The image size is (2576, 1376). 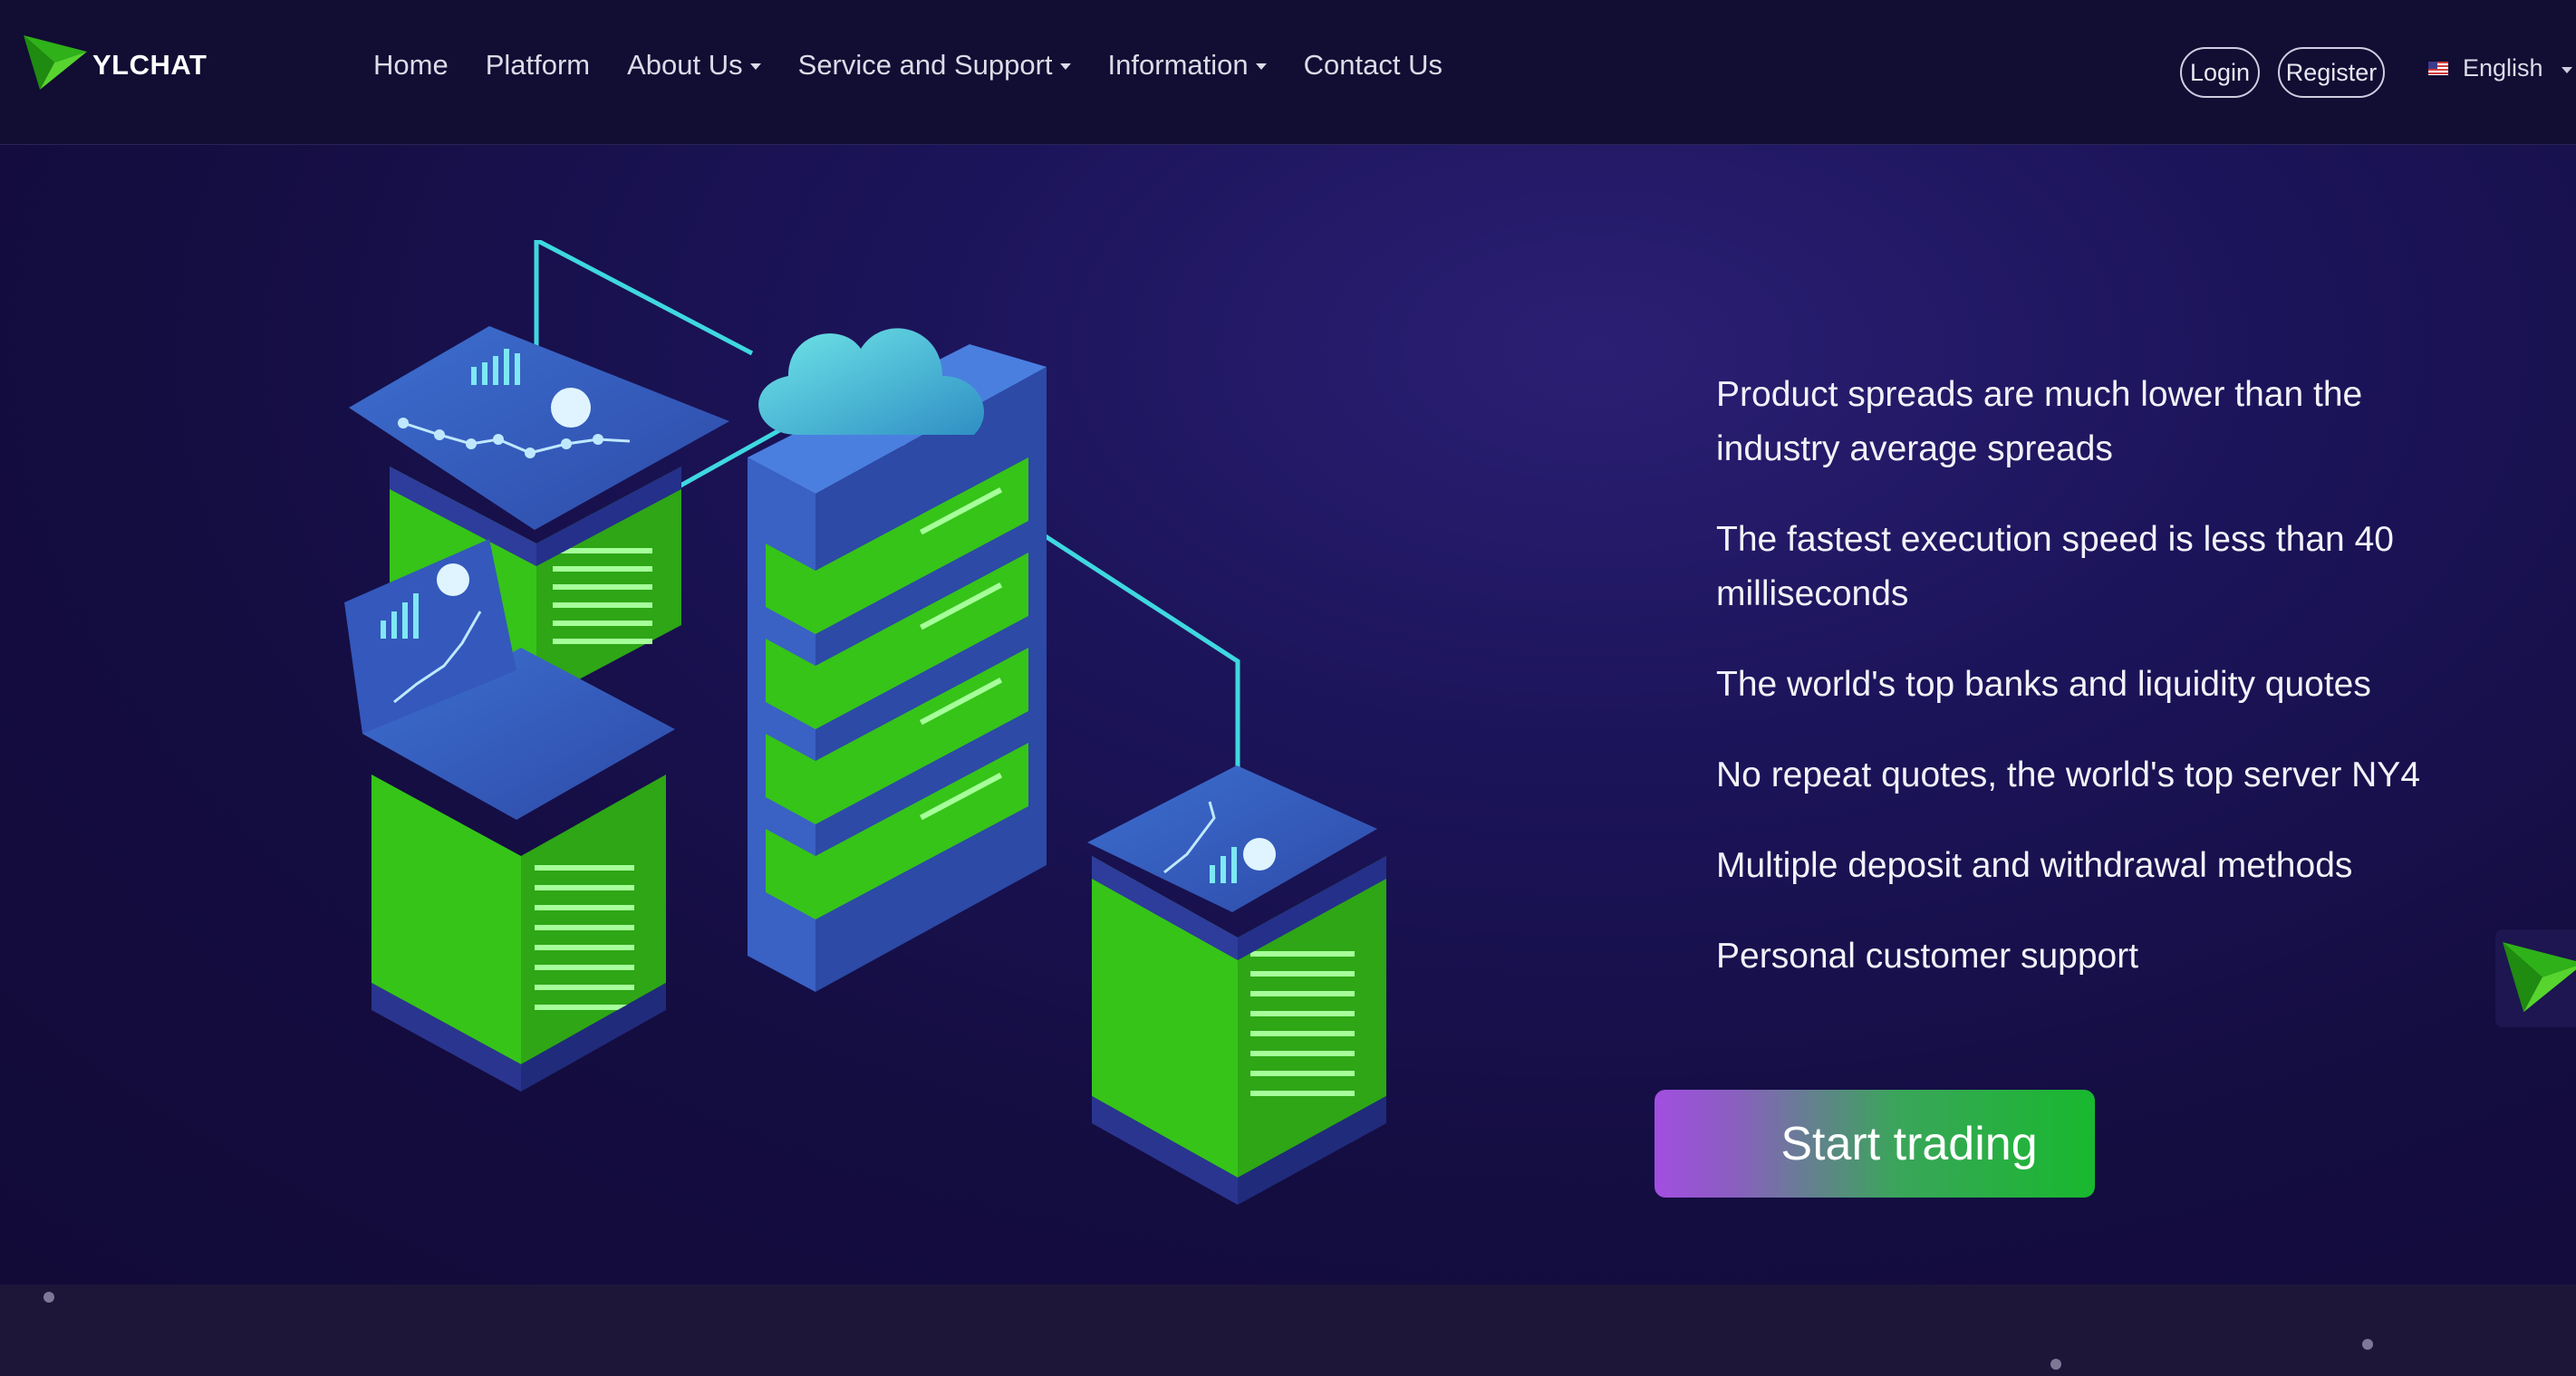 I want to click on floating-support-widget, so click(x=2535, y=978).